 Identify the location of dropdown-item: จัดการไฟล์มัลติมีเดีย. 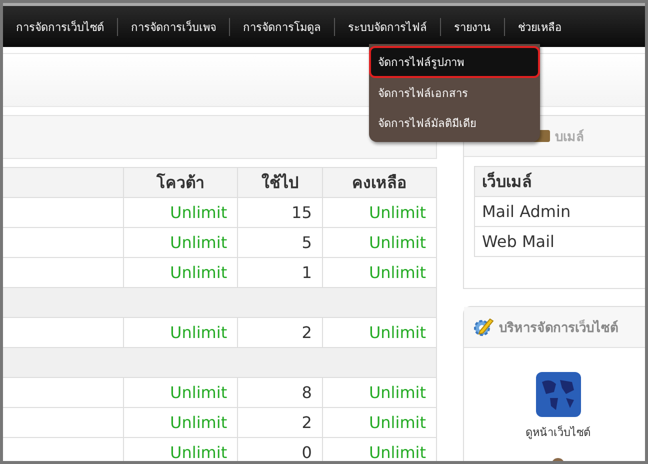
(454, 123).